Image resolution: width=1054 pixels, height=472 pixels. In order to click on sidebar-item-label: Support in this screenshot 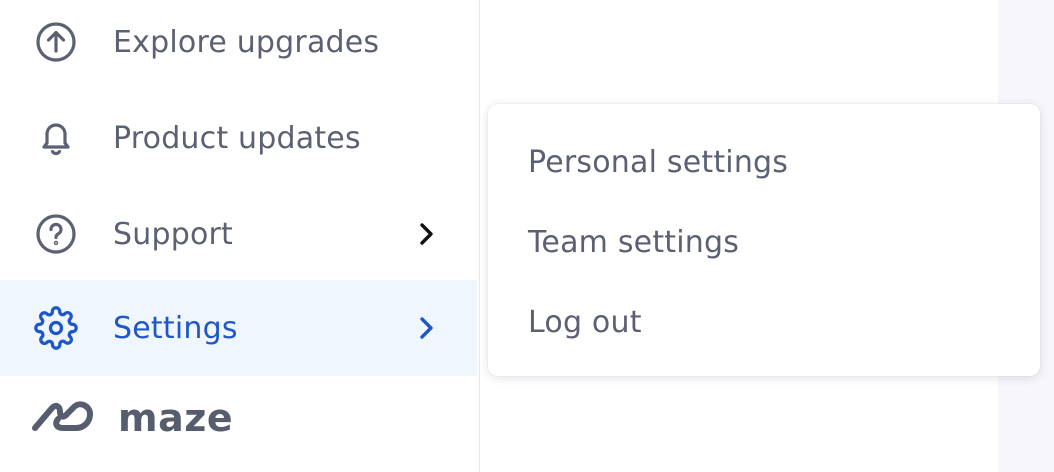, I will do `click(173, 234)`.